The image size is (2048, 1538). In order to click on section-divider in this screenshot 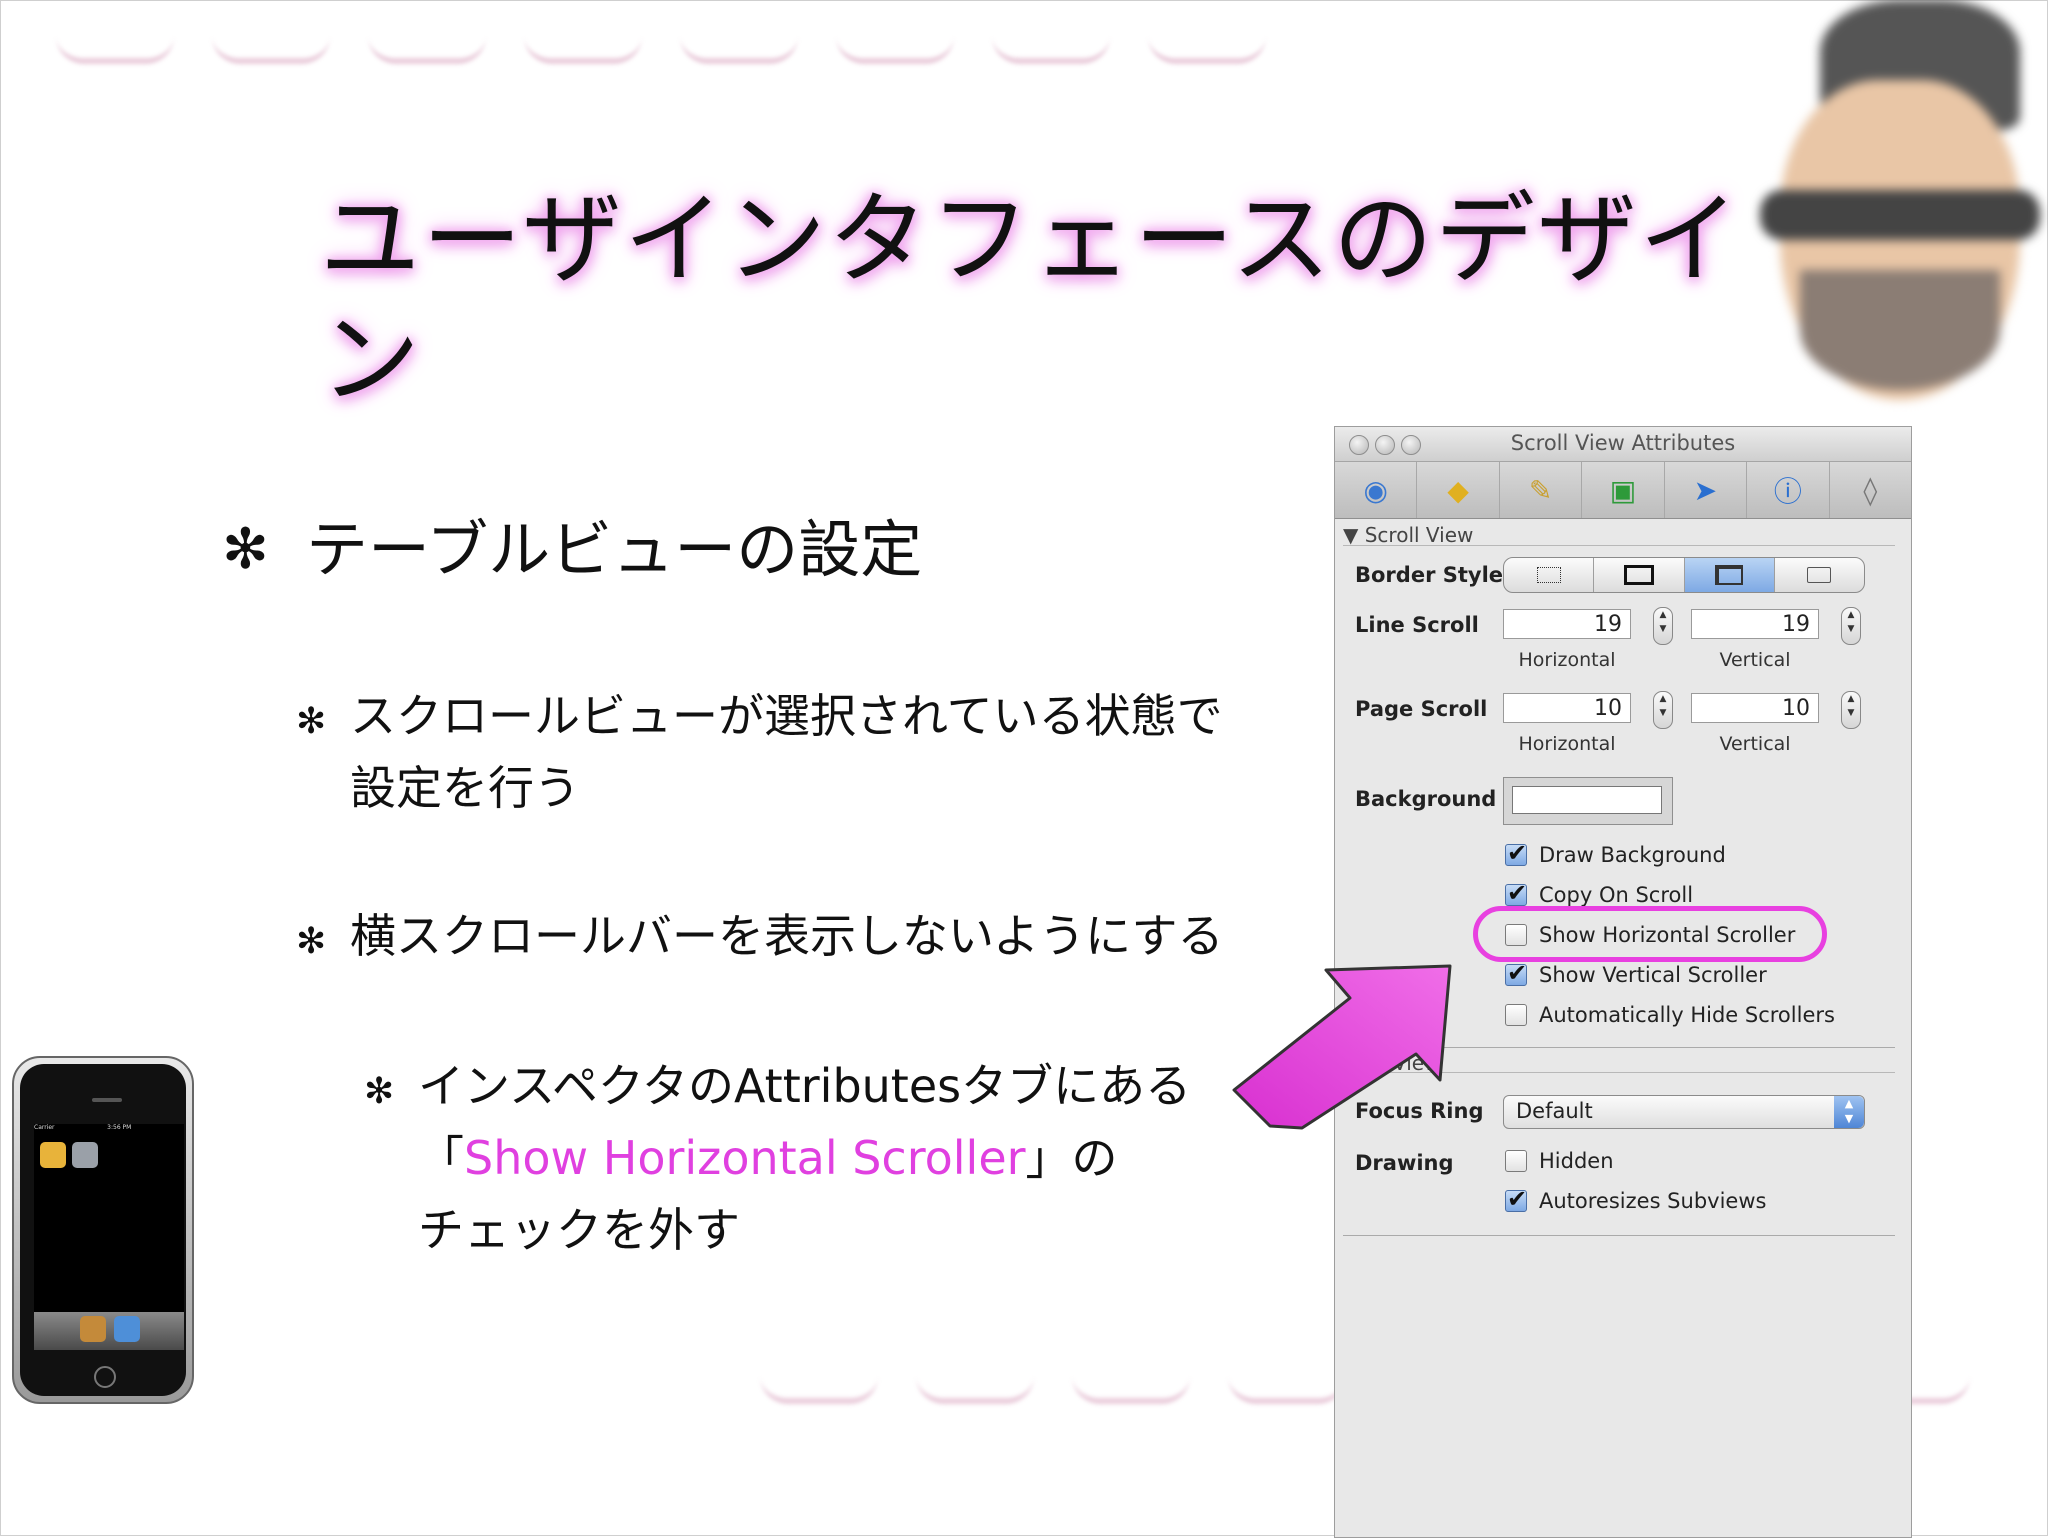, I will do `click(1619, 1235)`.